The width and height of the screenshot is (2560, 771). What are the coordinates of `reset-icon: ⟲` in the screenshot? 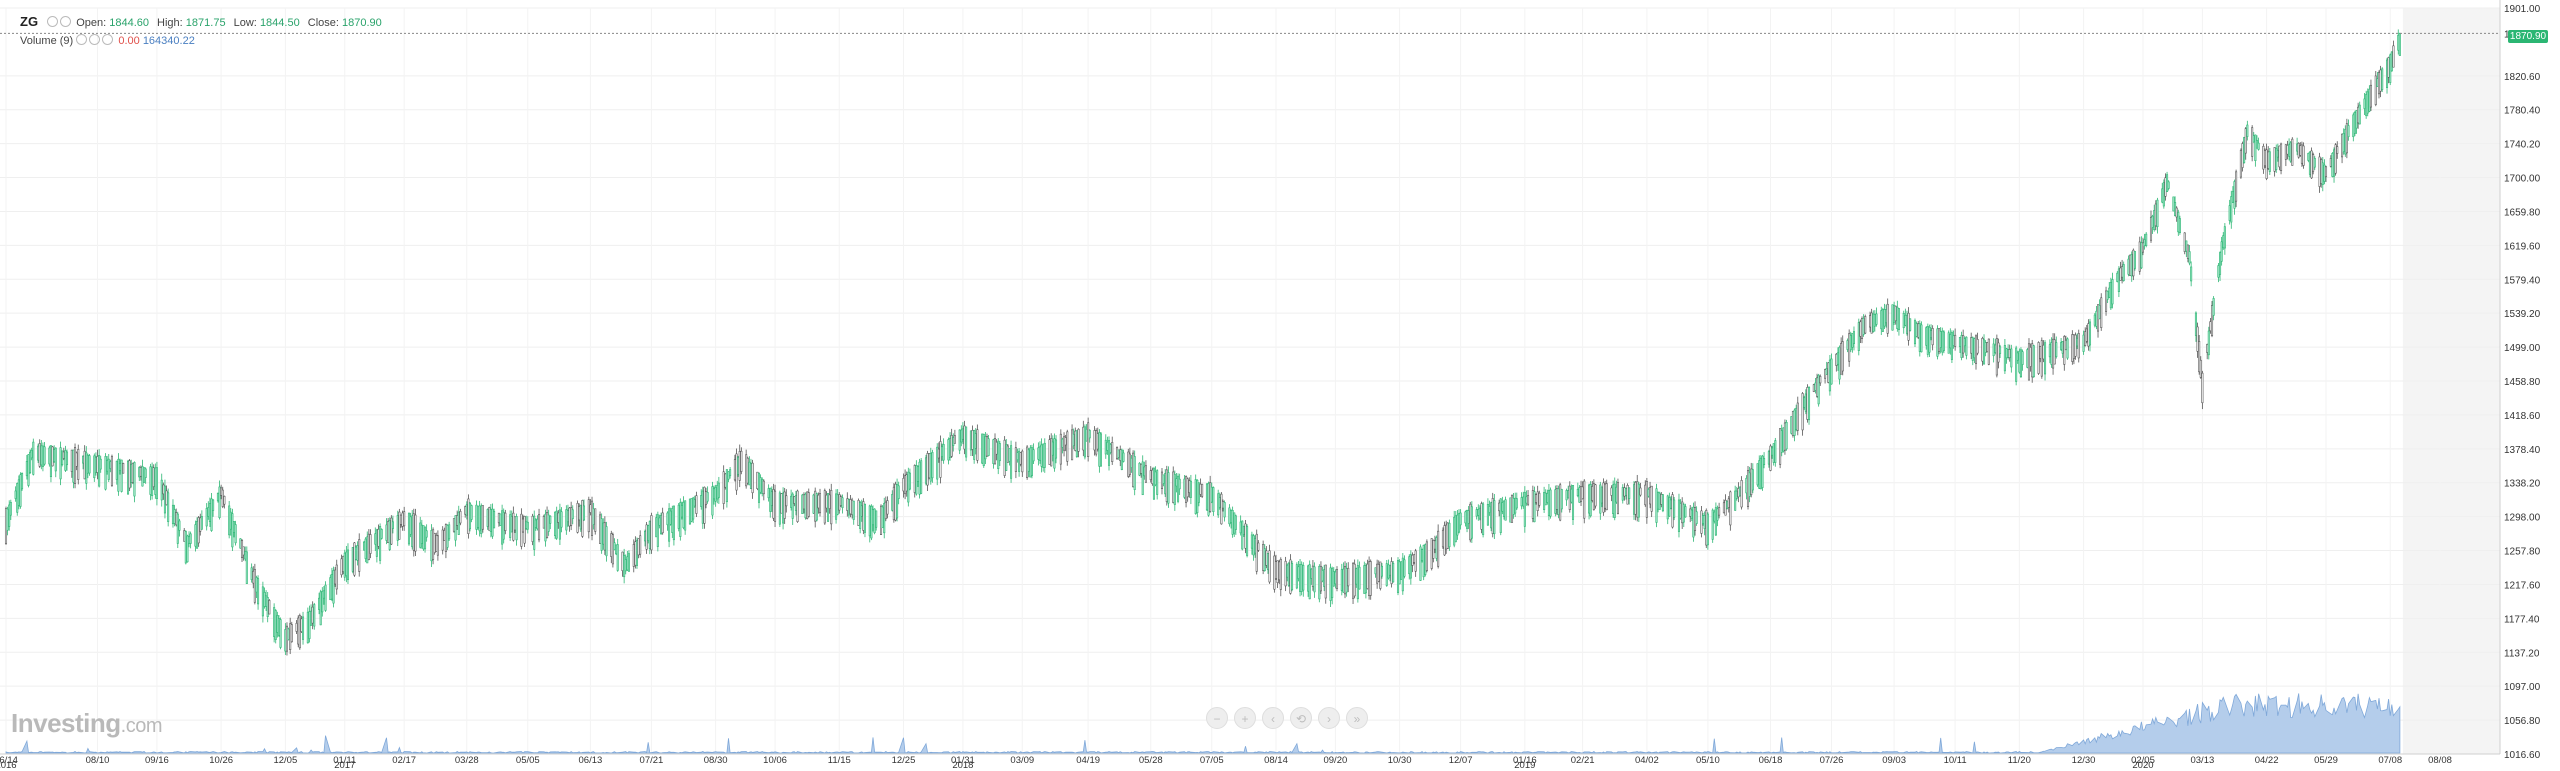 It's located at (1301, 718).